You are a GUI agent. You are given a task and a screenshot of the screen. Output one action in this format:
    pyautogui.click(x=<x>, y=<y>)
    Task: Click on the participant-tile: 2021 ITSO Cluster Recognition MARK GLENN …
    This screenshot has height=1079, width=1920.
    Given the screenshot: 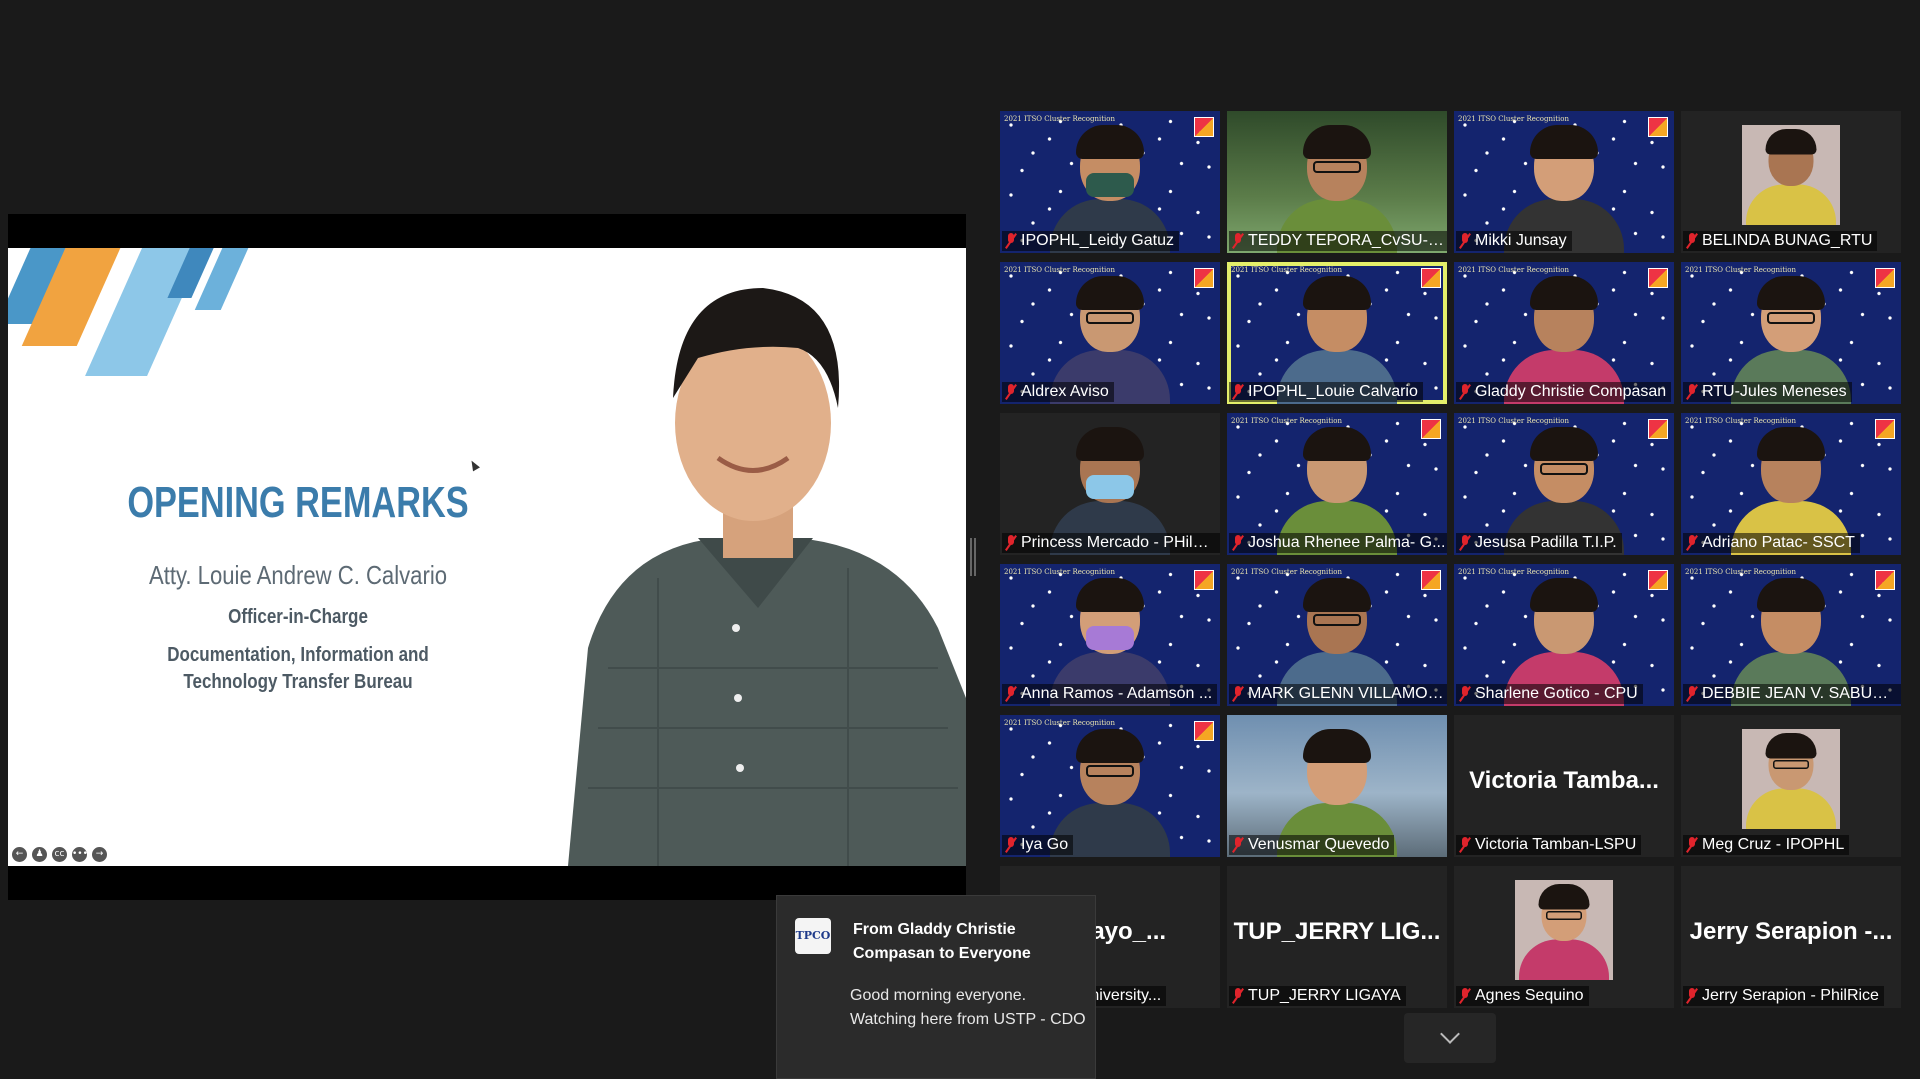 What is the action you would take?
    pyautogui.click(x=1337, y=635)
    